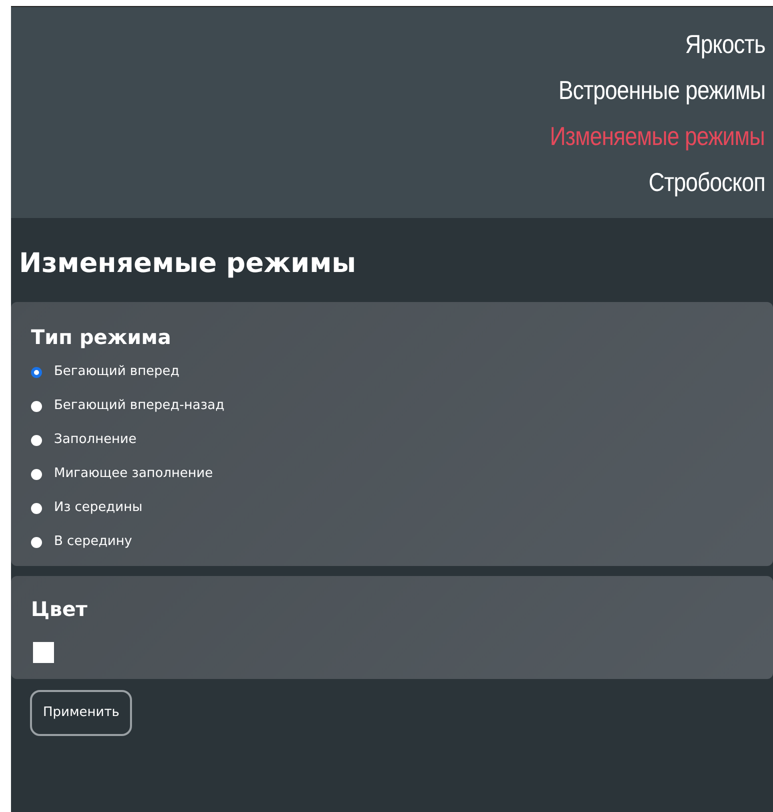  What do you see at coordinates (93, 542) in the screenshot?
I see `radio-label: В середину` at bounding box center [93, 542].